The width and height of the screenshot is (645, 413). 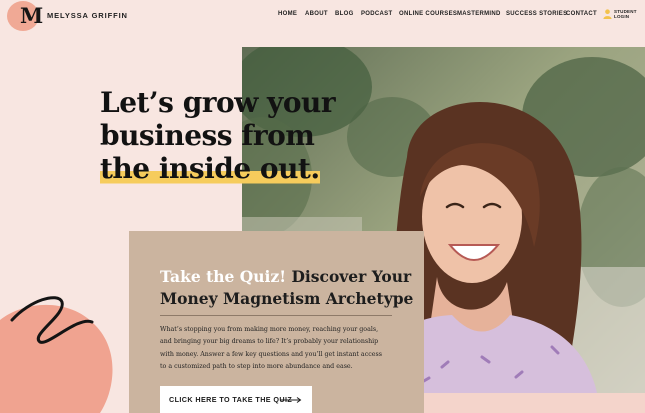 I want to click on nav-item-success-stories: SUCCESS STORIES, so click(x=536, y=14).